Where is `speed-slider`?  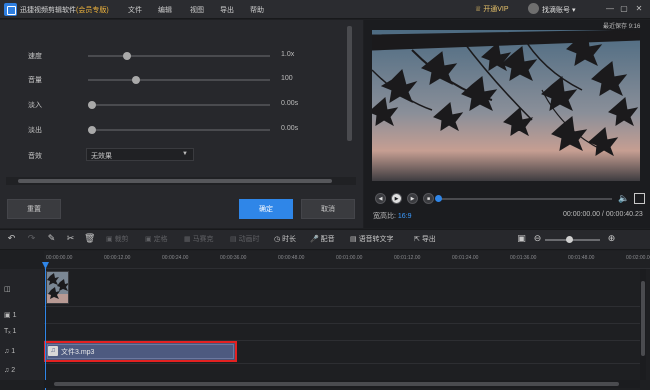 speed-slider is located at coordinates (179, 56).